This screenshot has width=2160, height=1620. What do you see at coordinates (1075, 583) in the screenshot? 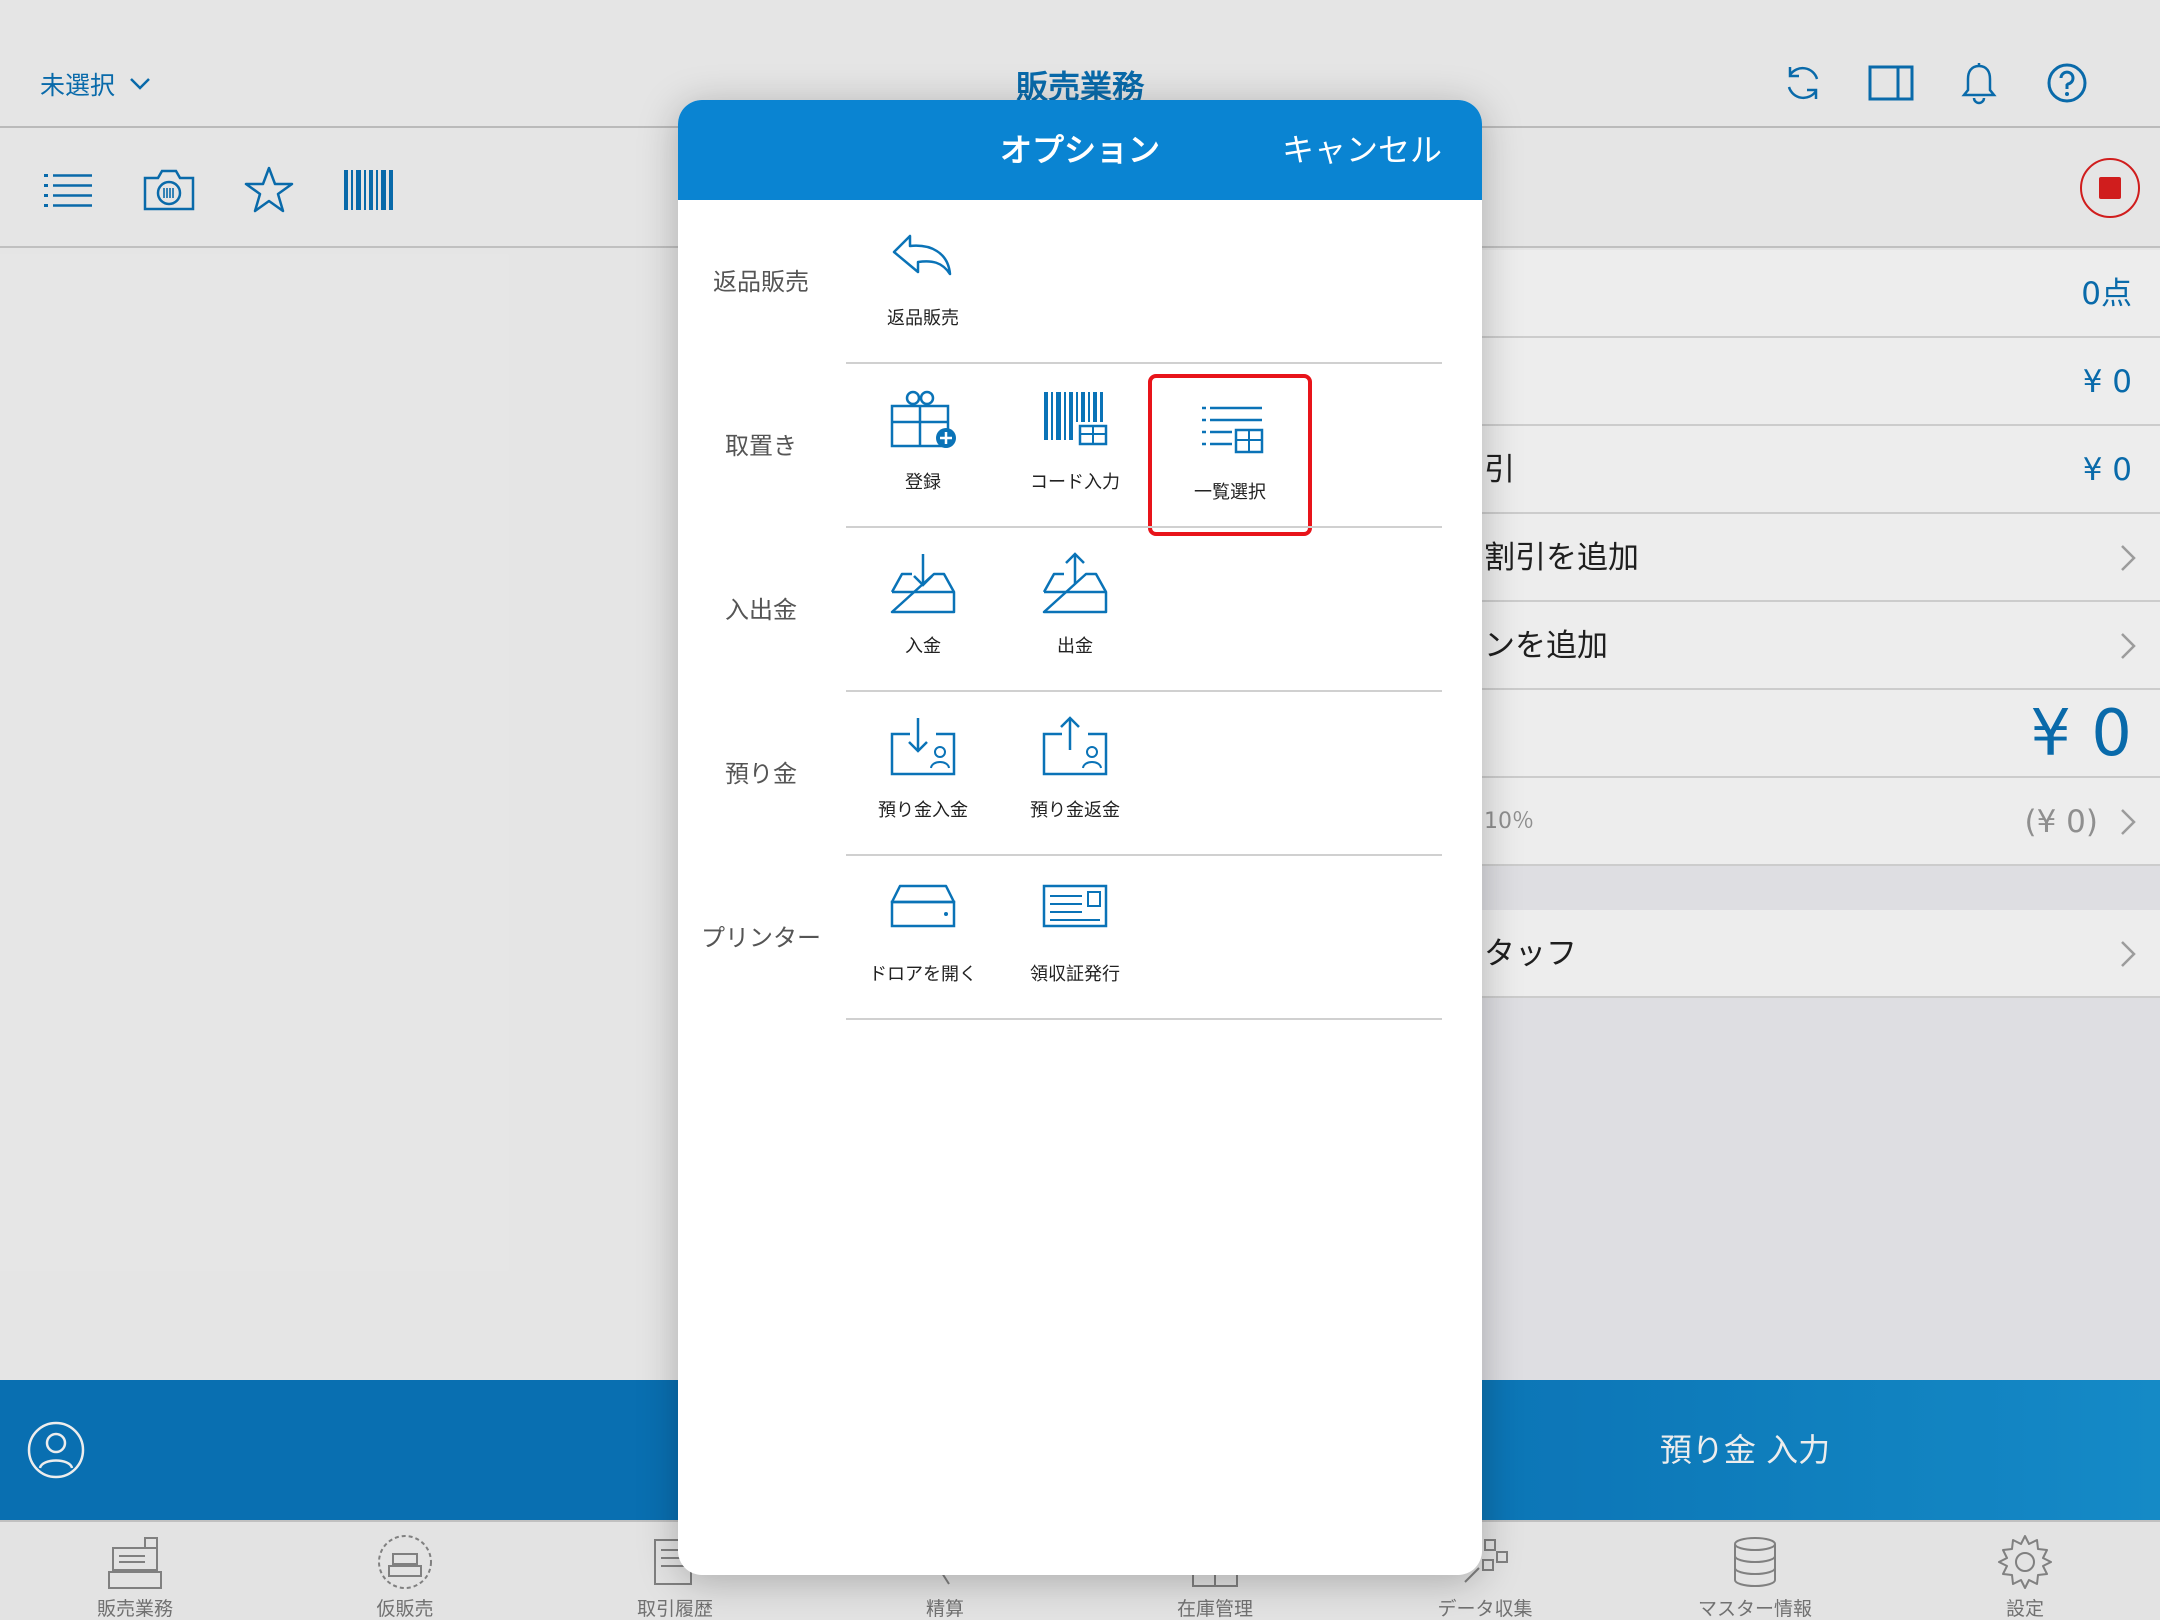
I see `tray-out-icon` at bounding box center [1075, 583].